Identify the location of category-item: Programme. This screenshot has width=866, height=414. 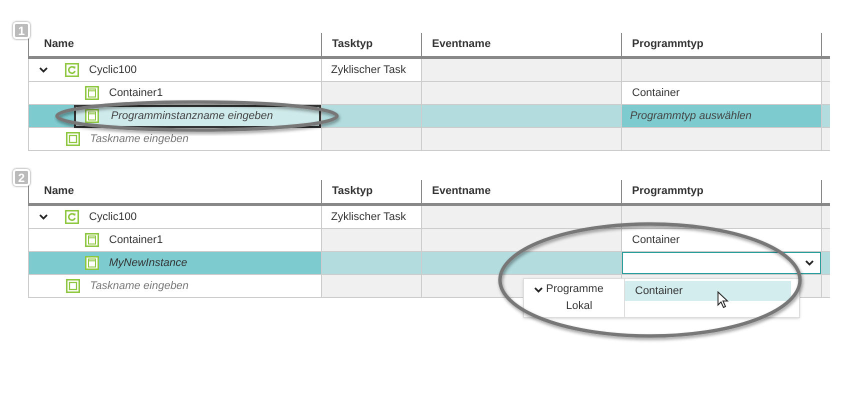
(575, 289).